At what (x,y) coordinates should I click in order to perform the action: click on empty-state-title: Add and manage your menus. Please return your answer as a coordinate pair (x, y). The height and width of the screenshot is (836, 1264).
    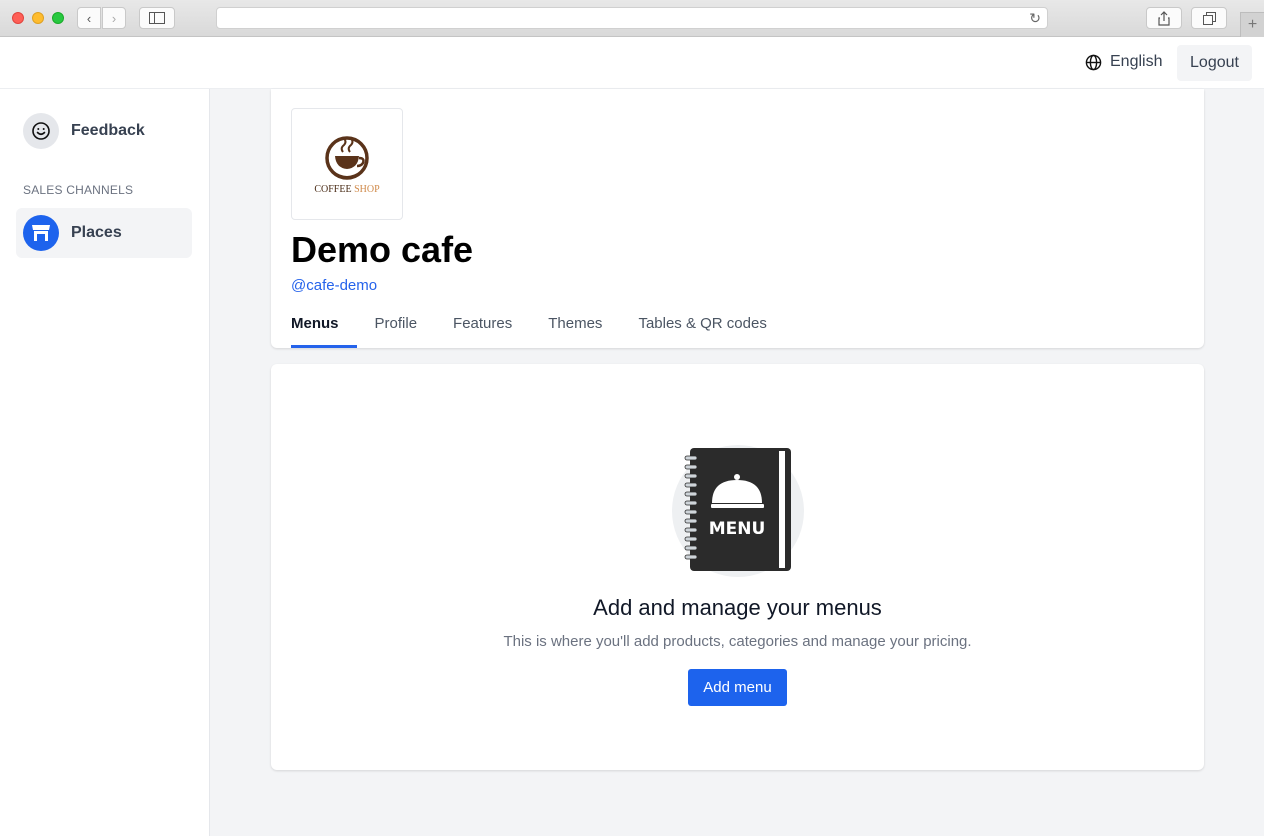
    Looking at the image, I should click on (737, 607).